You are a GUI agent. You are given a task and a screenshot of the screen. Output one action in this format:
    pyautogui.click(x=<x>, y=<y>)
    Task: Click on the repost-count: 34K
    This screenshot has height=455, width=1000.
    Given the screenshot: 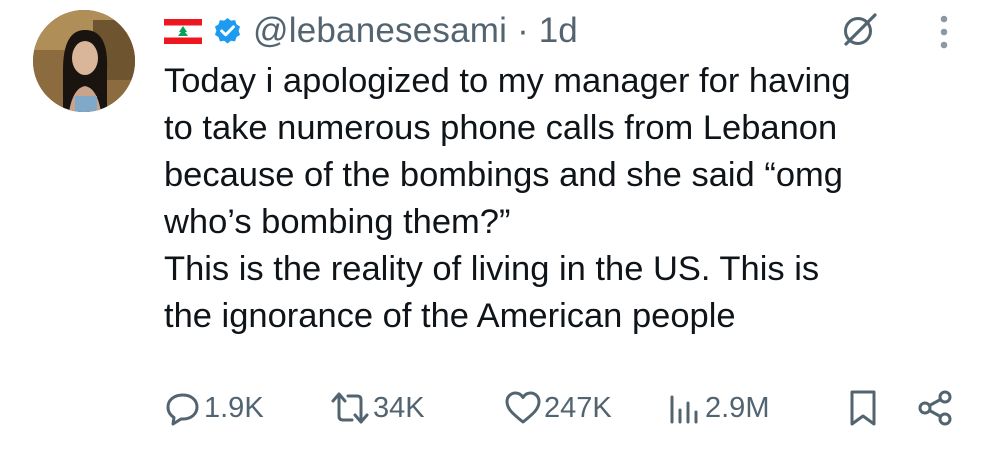 What is the action you would take?
    pyautogui.click(x=399, y=407)
    